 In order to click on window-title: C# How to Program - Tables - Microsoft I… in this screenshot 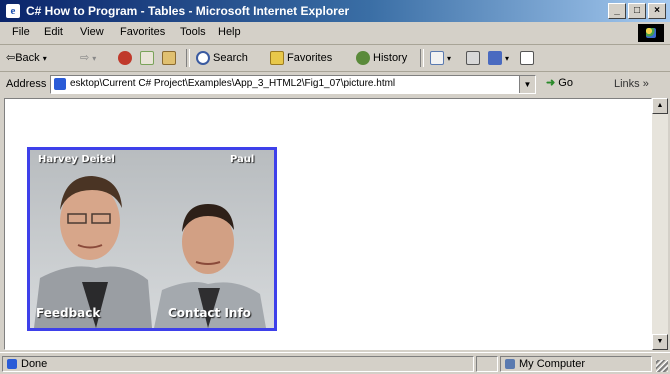, I will do `click(188, 11)`.